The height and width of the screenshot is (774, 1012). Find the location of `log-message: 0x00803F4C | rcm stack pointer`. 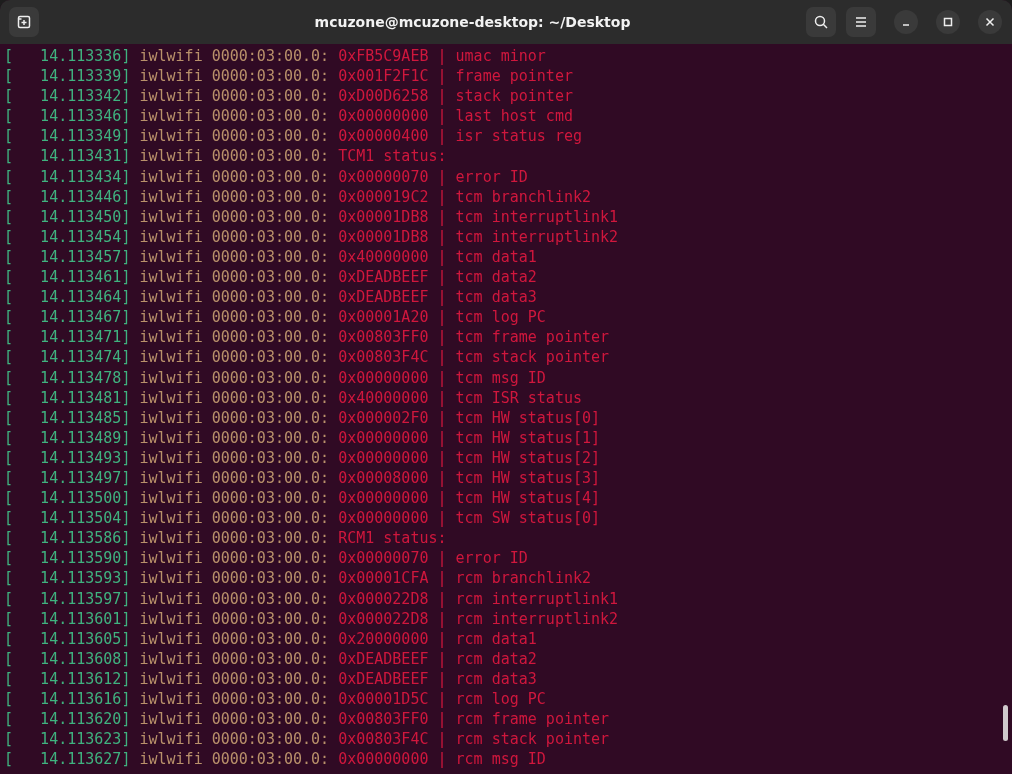

log-message: 0x00803F4C | rcm stack pointer is located at coordinates (474, 739).